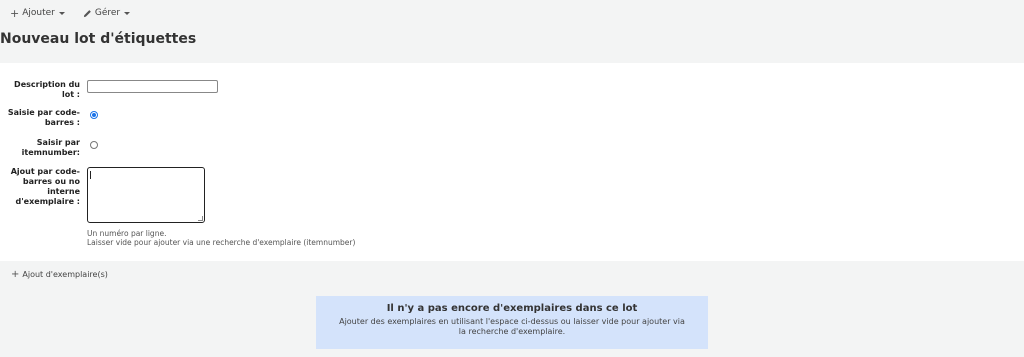  I want to click on page-title: Nouveau lot d'étiquettes, so click(98, 39).